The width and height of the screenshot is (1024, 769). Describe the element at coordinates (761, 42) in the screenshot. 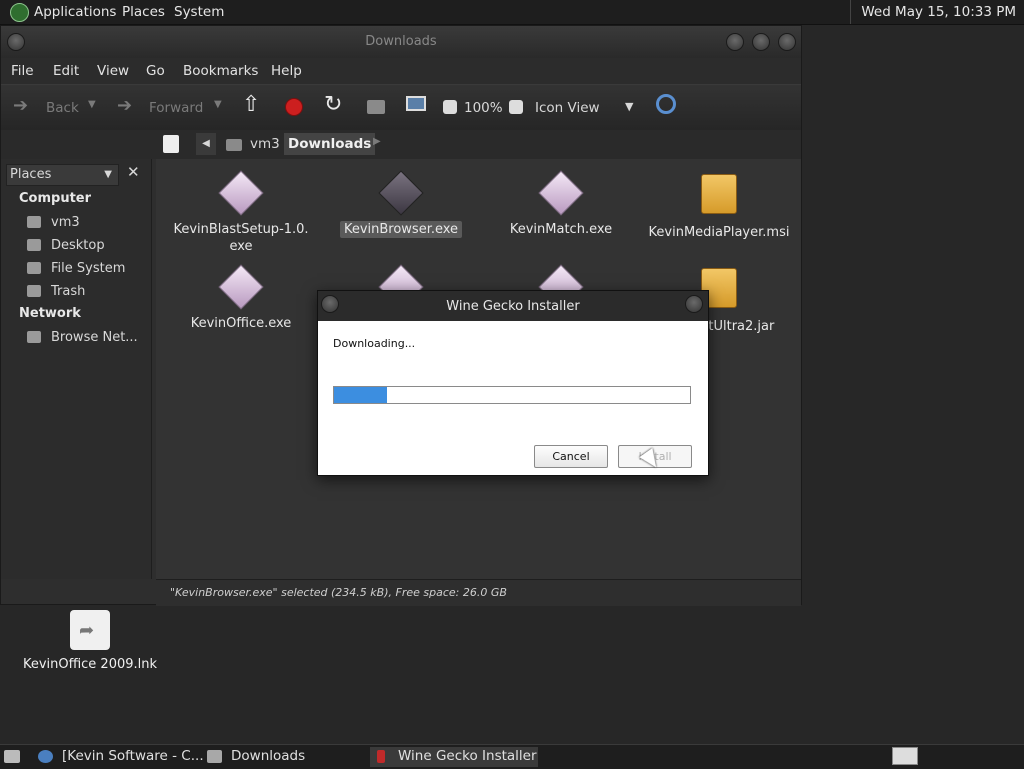

I see `maximize-button` at that location.